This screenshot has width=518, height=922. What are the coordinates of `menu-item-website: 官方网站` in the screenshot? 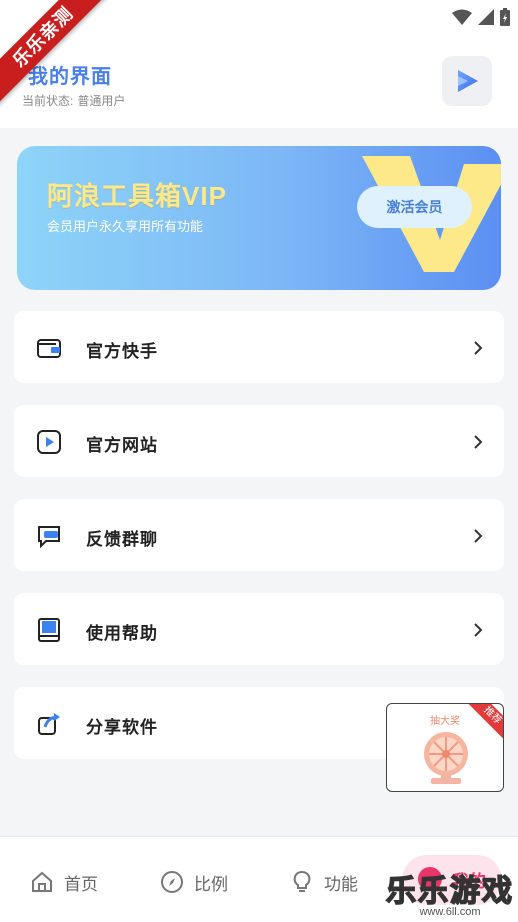 It's located at (259, 441).